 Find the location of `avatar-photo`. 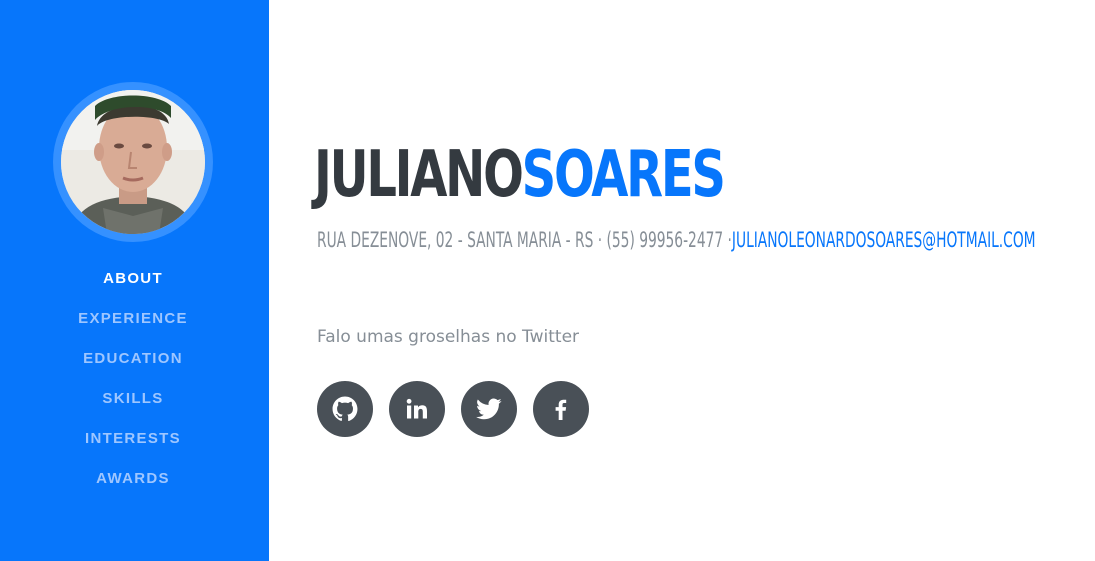

avatar-photo is located at coordinates (133, 162).